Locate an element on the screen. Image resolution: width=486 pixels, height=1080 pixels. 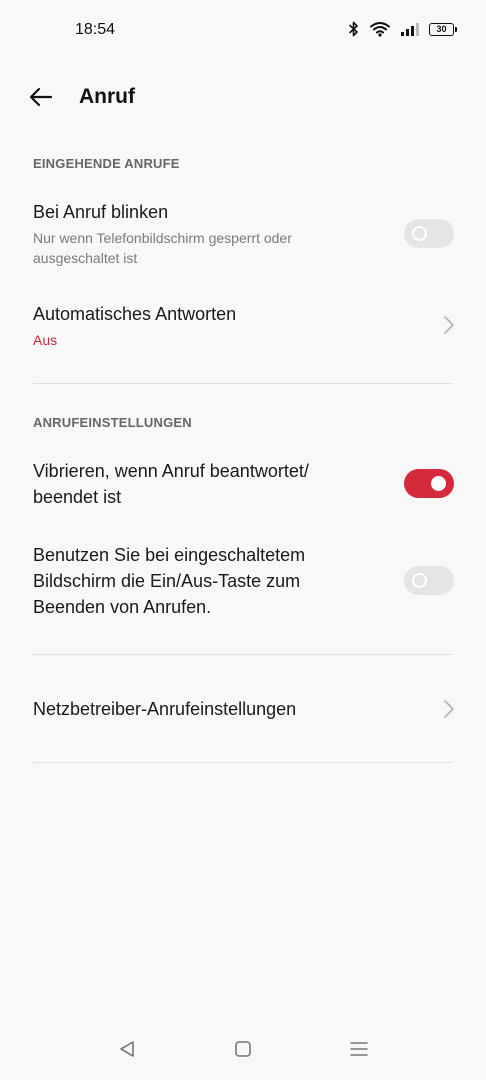
auto-answer-title: Automatisches Antworten is located at coordinates (135, 314).